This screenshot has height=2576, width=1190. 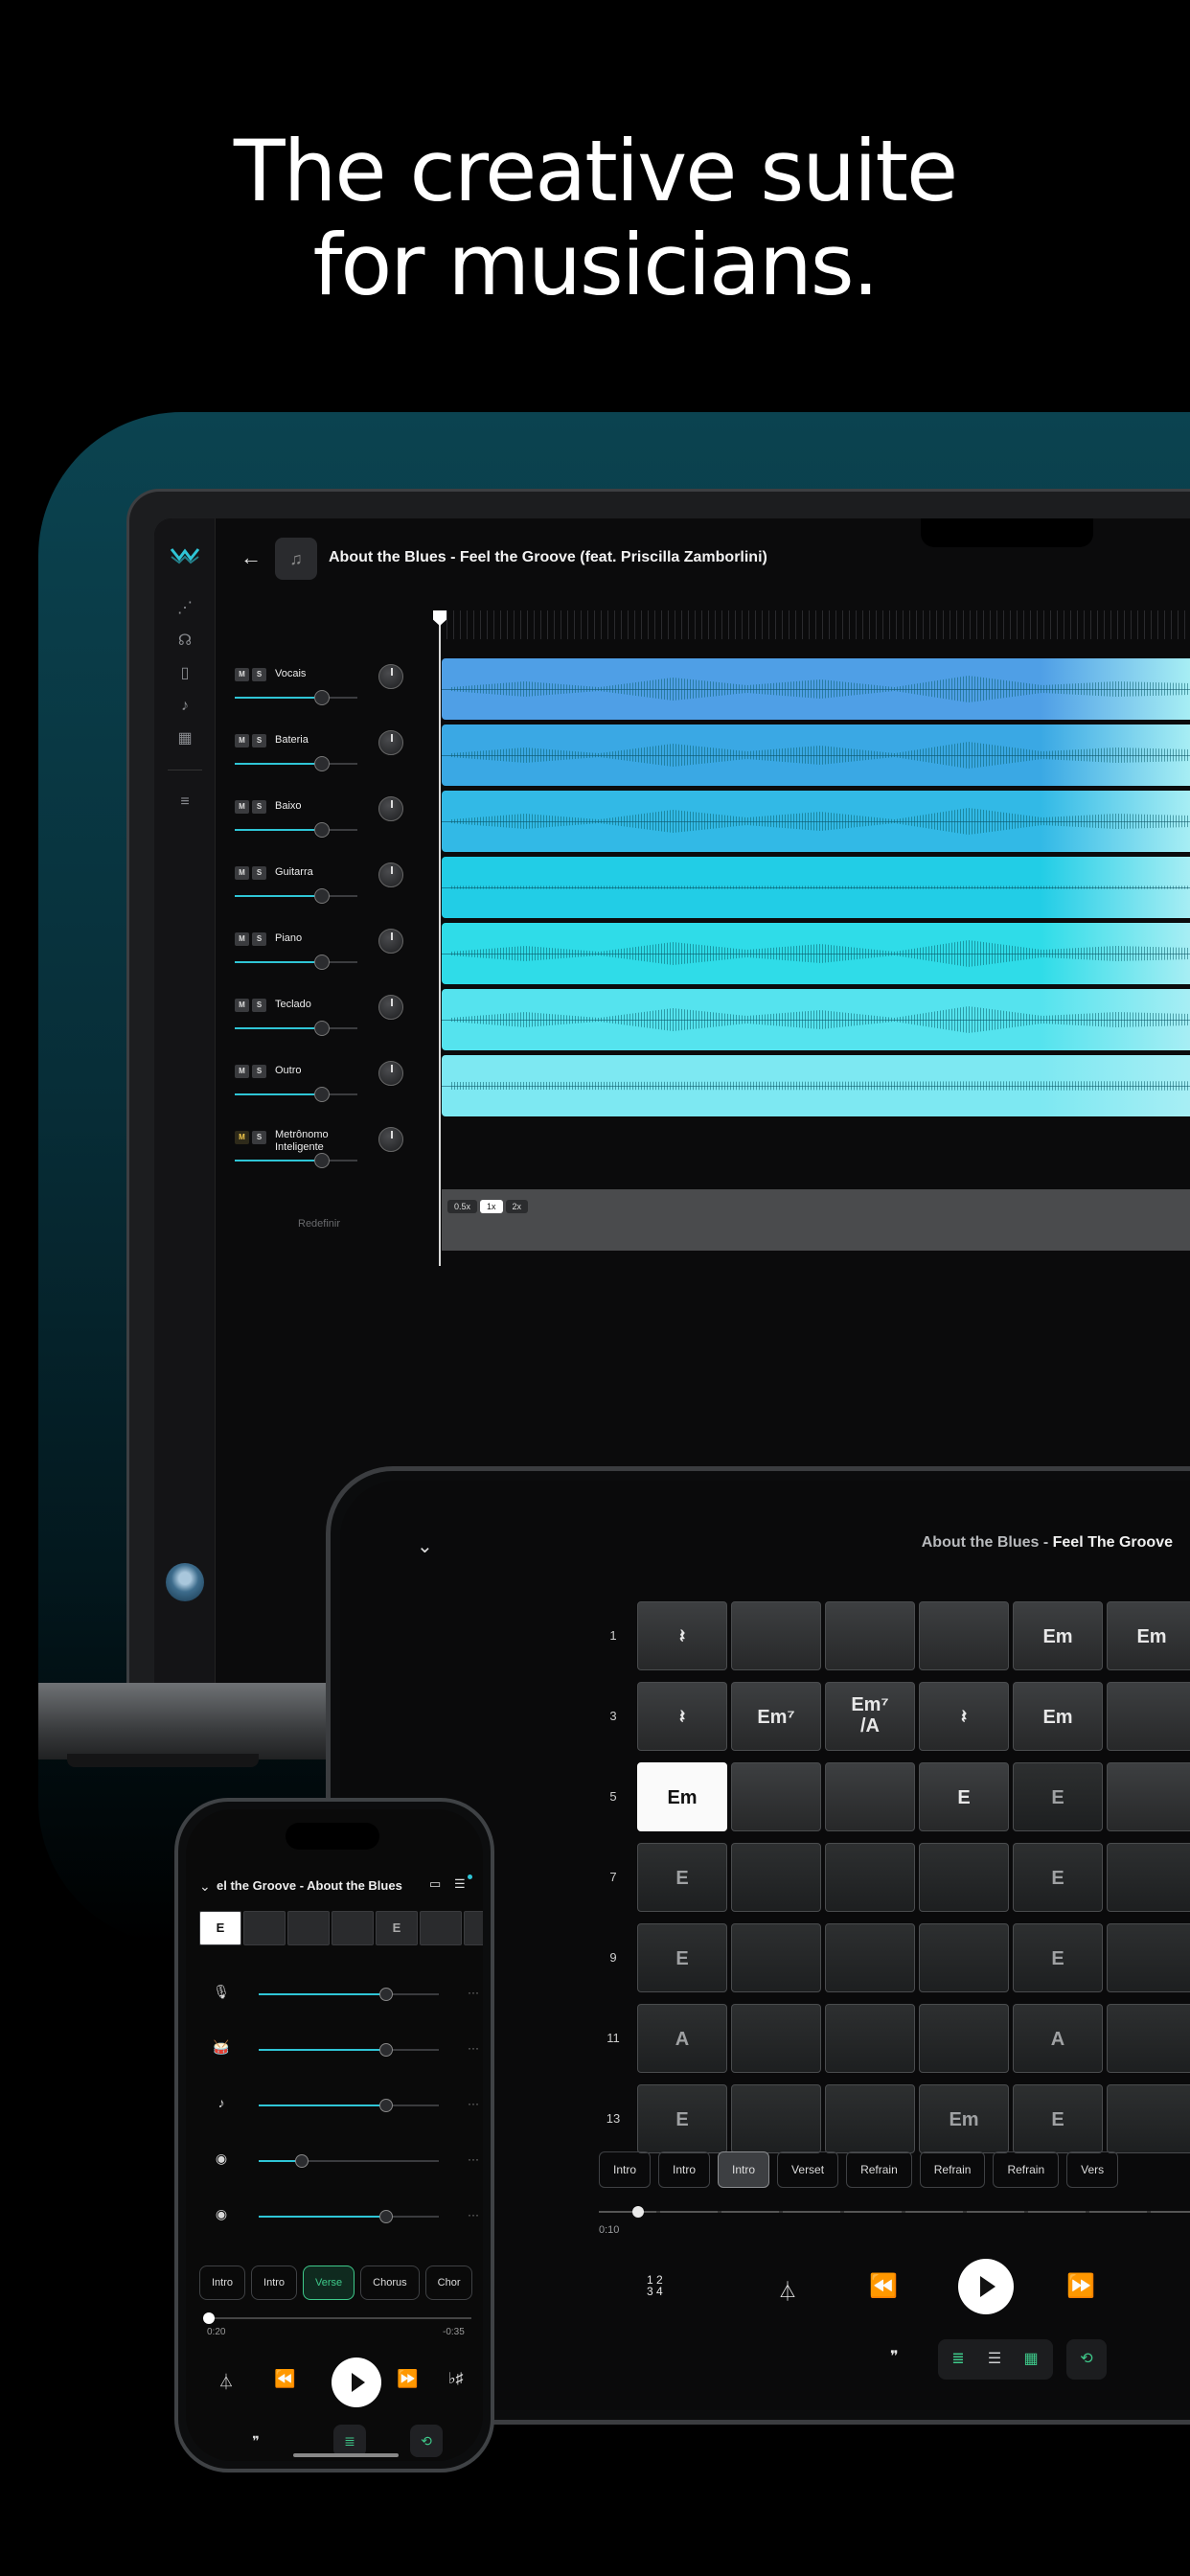 What do you see at coordinates (329, 2283) in the screenshot?
I see `section-chip: Verse` at bounding box center [329, 2283].